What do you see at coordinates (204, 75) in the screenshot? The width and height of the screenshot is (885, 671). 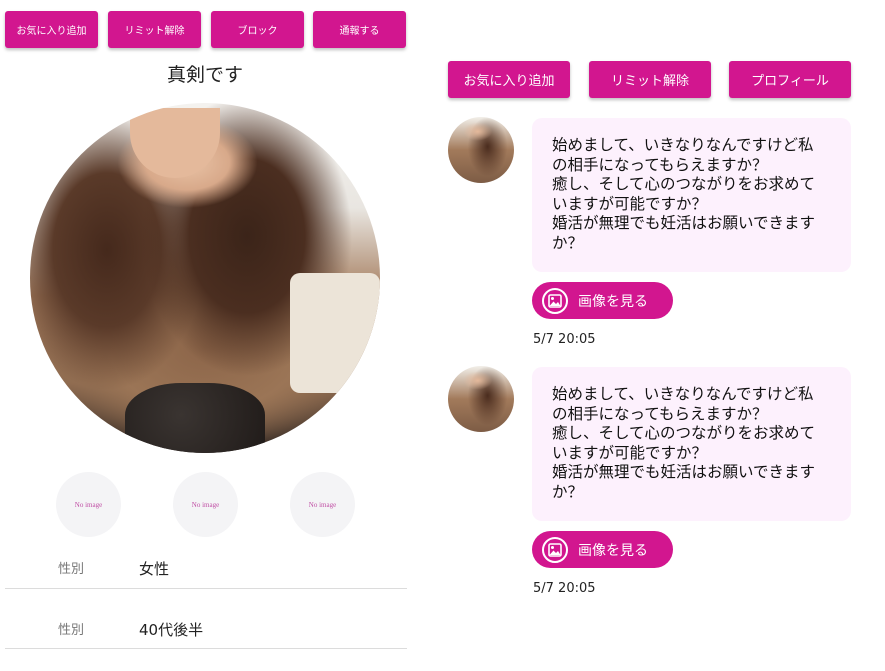 I see `profile-title: 真剣です` at bounding box center [204, 75].